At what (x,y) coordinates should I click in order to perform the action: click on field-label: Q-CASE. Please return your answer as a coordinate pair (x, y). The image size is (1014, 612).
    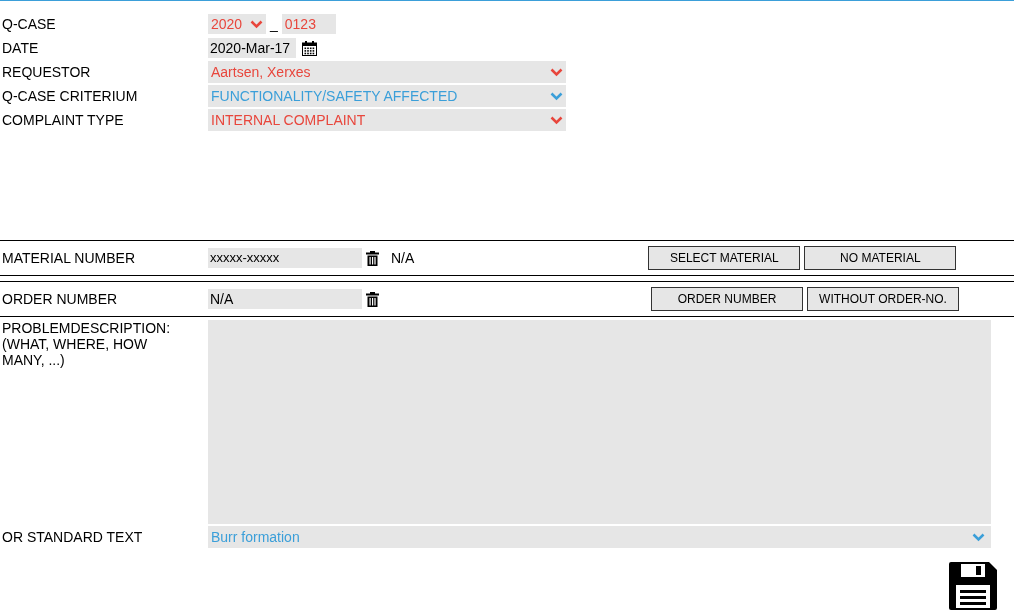
    Looking at the image, I should click on (29, 24).